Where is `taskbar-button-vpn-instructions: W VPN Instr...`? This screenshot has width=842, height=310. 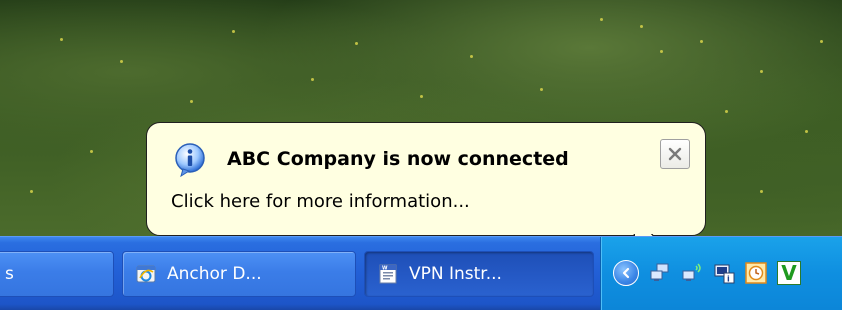 taskbar-button-vpn-instructions: W VPN Instr... is located at coordinates (479, 274).